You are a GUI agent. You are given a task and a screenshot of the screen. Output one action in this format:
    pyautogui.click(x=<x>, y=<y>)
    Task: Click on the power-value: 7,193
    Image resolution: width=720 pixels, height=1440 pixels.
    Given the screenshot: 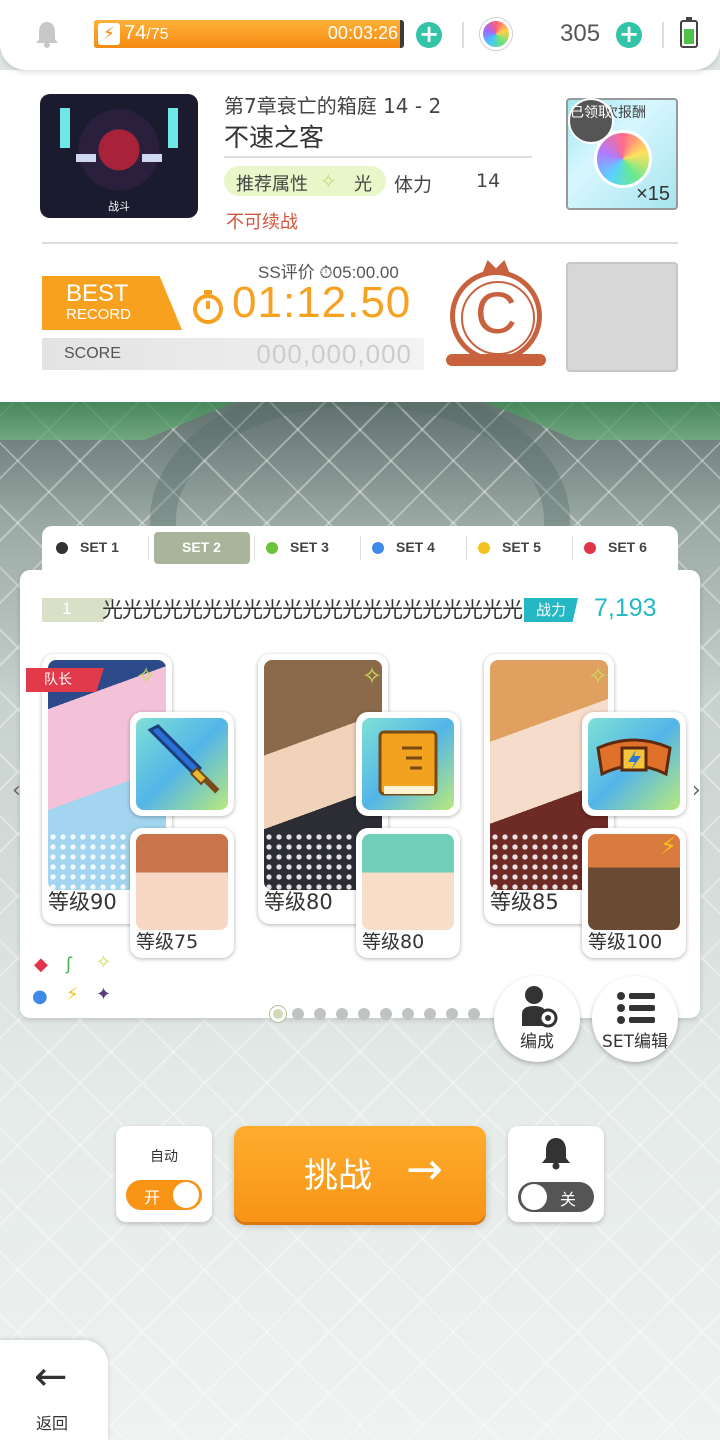 What is the action you would take?
    pyautogui.click(x=625, y=608)
    